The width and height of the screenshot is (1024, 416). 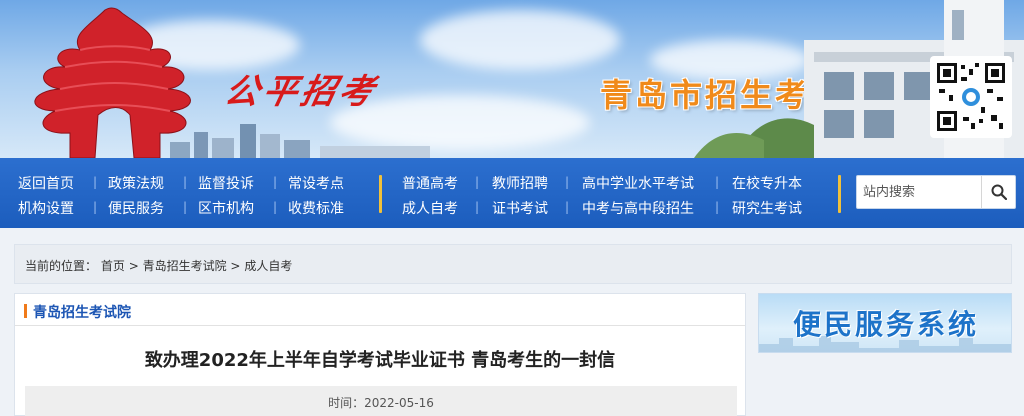 I want to click on may-fourth-square-sculpture-image, so click(x=112, y=82).